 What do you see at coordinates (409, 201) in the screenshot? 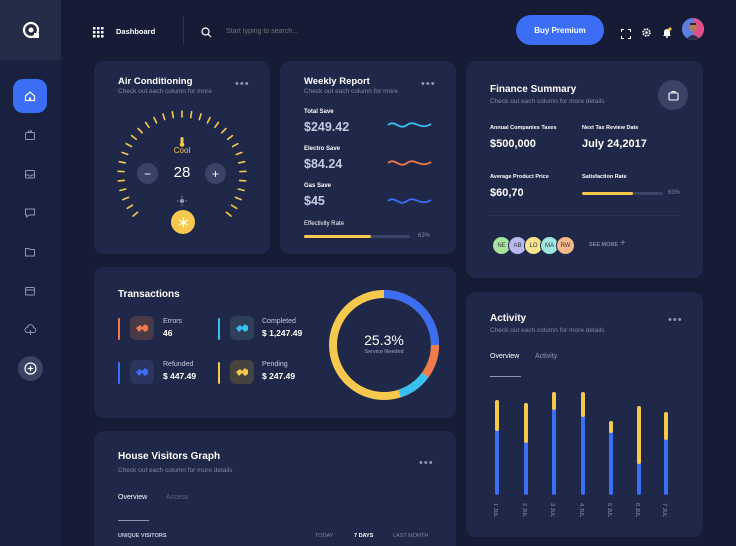
I see `gas-save-sparkline` at bounding box center [409, 201].